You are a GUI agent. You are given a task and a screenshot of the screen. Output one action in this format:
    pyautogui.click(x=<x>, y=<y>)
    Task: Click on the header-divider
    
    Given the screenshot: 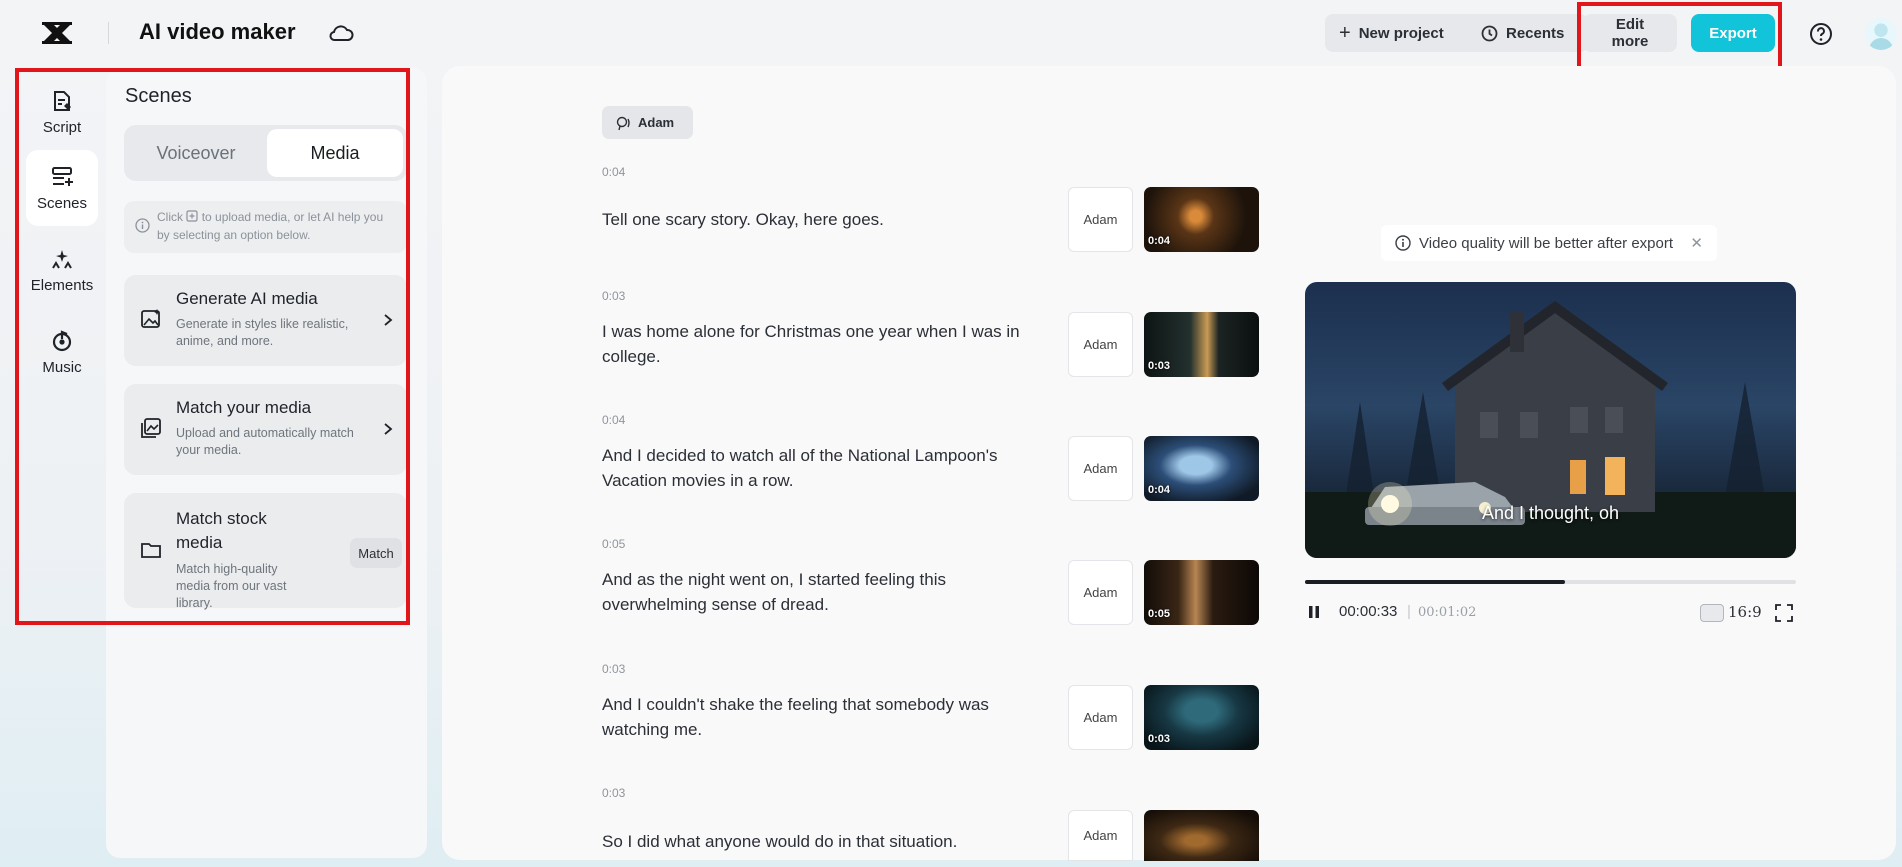 What is the action you would take?
    pyautogui.click(x=108, y=33)
    